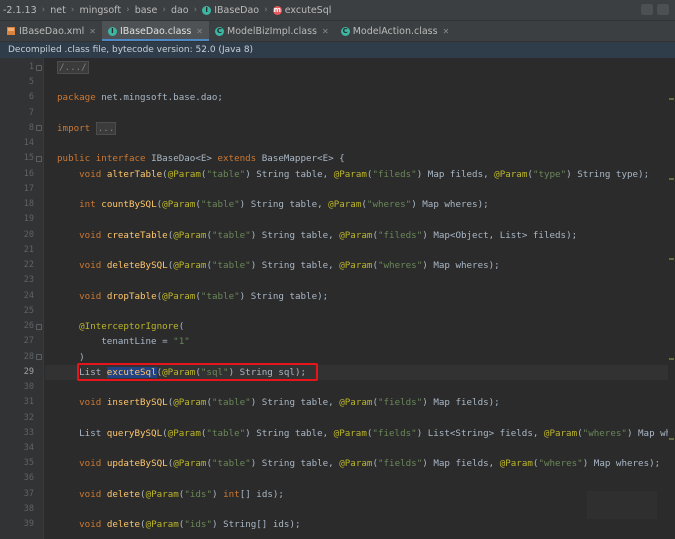 The image size is (675, 539). Describe the element at coordinates (28, 387) in the screenshot. I see `line-number: 30` at that location.